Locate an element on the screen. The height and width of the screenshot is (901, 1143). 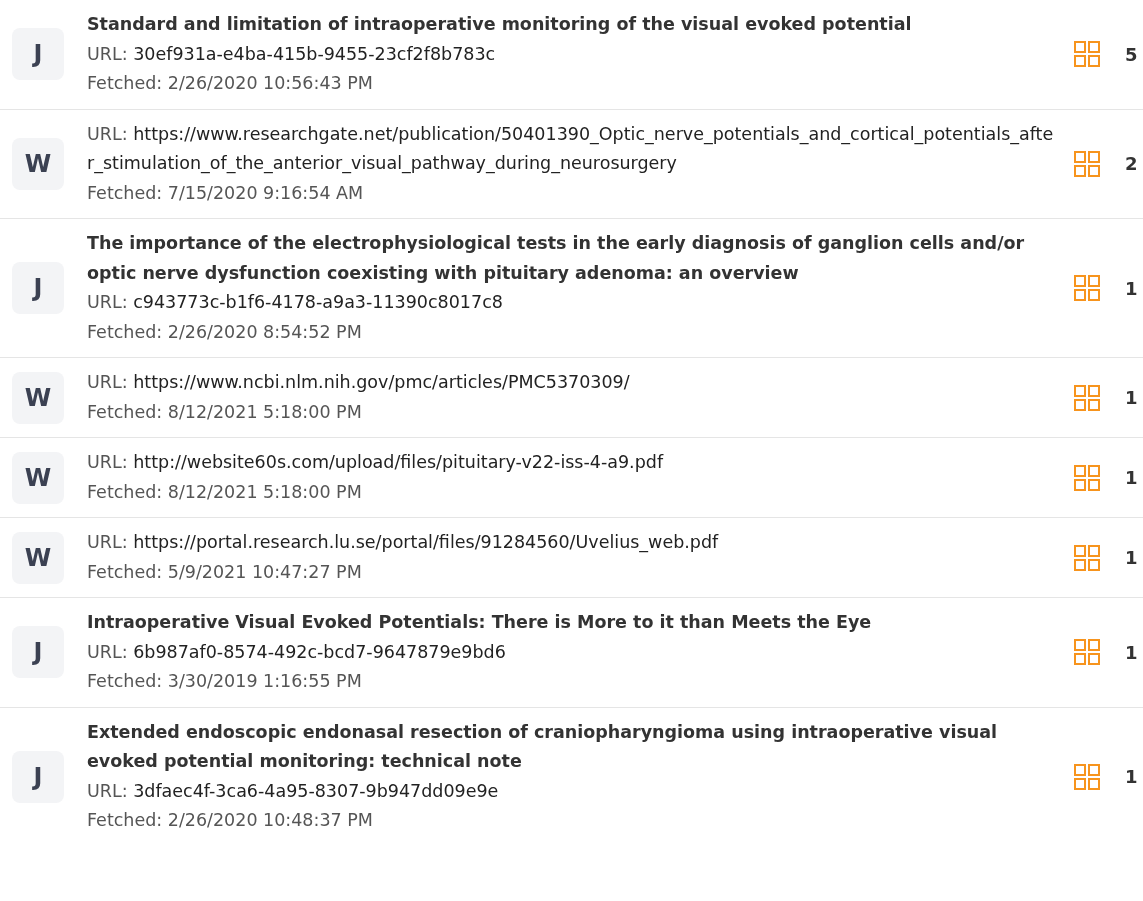
source-title: The importance of the electrophysiological tests in the early diagnosis of ganglion cells and/or optic nerve dysfunction coexisting with pituitary adenoma: an overview is located at coordinates (573, 258).